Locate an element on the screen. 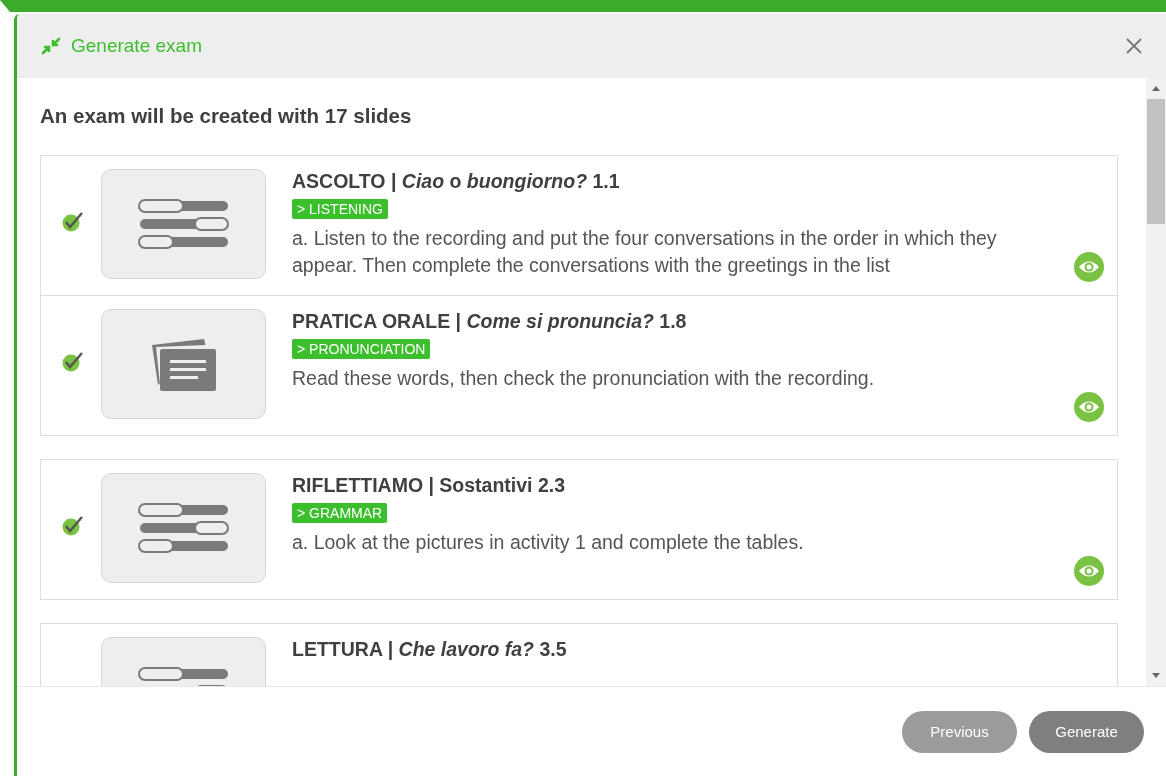 Image resolution: width=1166 pixels, height=776 pixels. slide-title: RIFLETTIAMO | Sostantivi 2.3 is located at coordinates (429, 485).